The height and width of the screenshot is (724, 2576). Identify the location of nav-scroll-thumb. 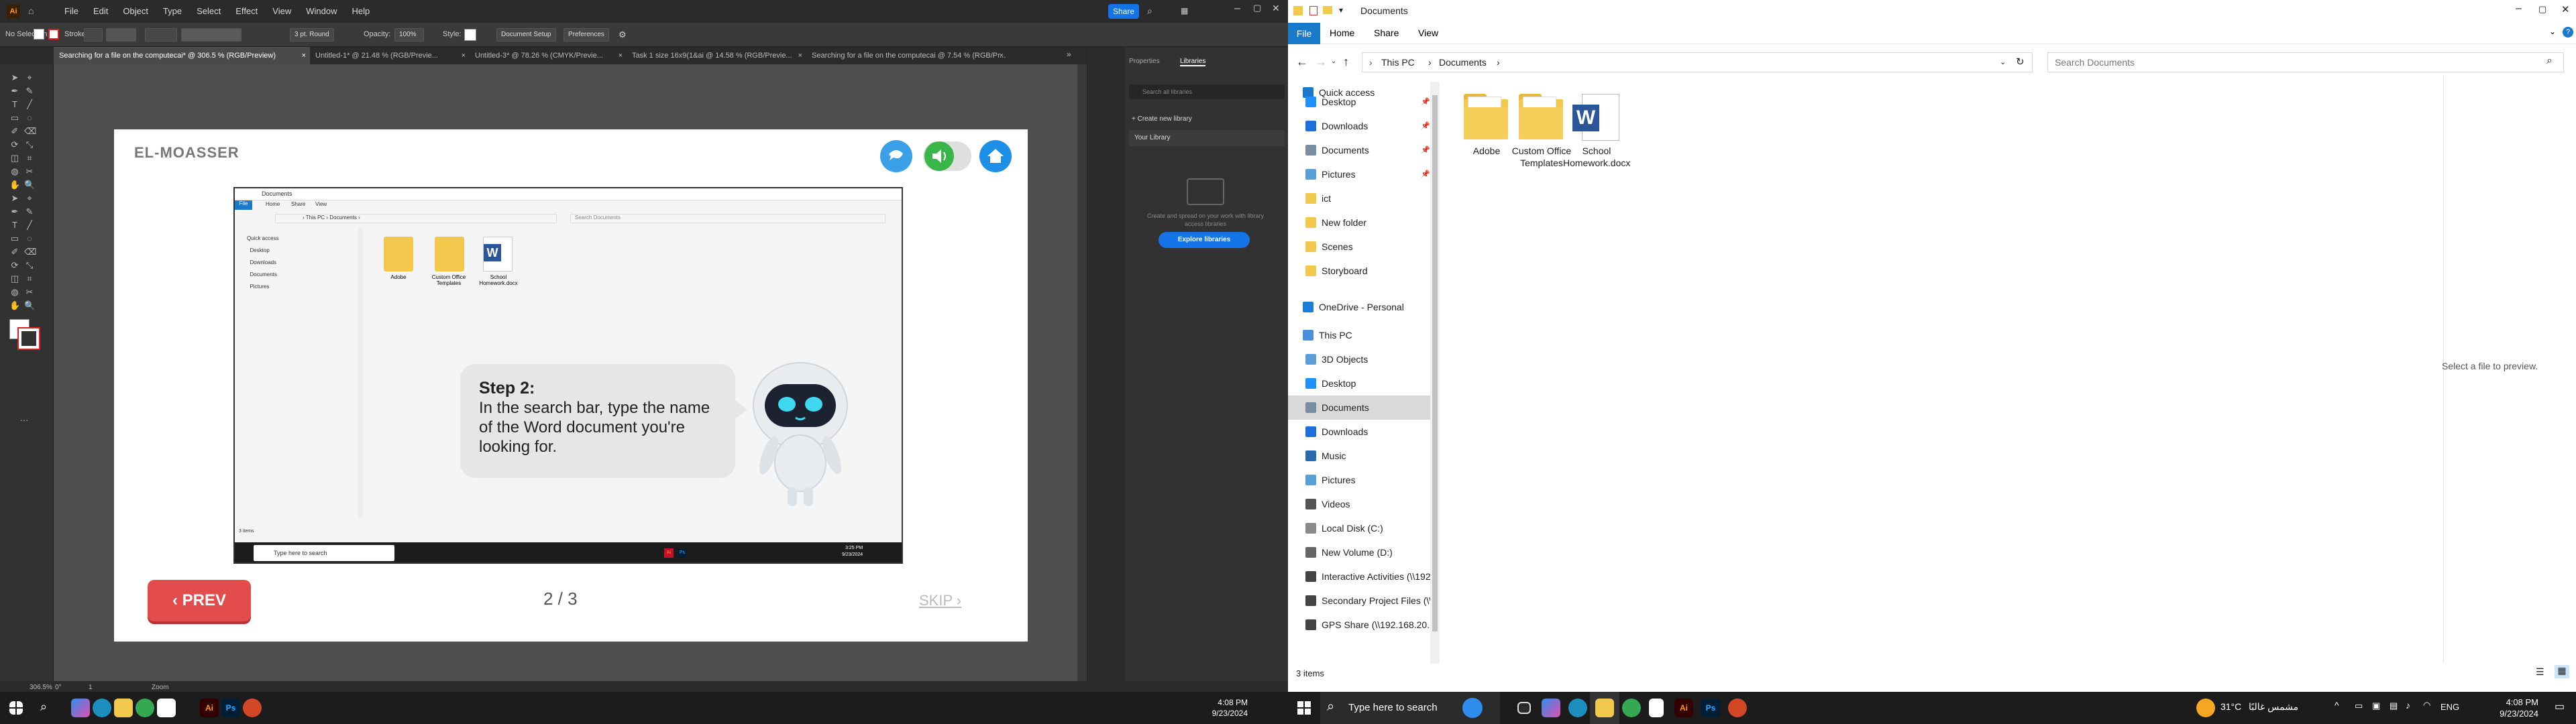
(1435, 363).